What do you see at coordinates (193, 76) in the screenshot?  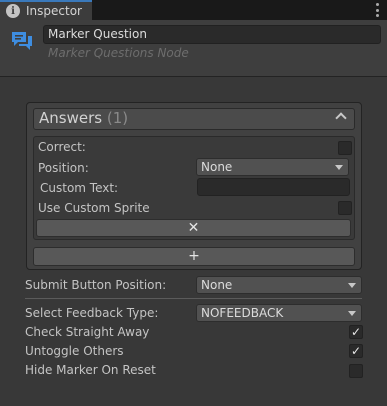 I see `header-divider` at bounding box center [193, 76].